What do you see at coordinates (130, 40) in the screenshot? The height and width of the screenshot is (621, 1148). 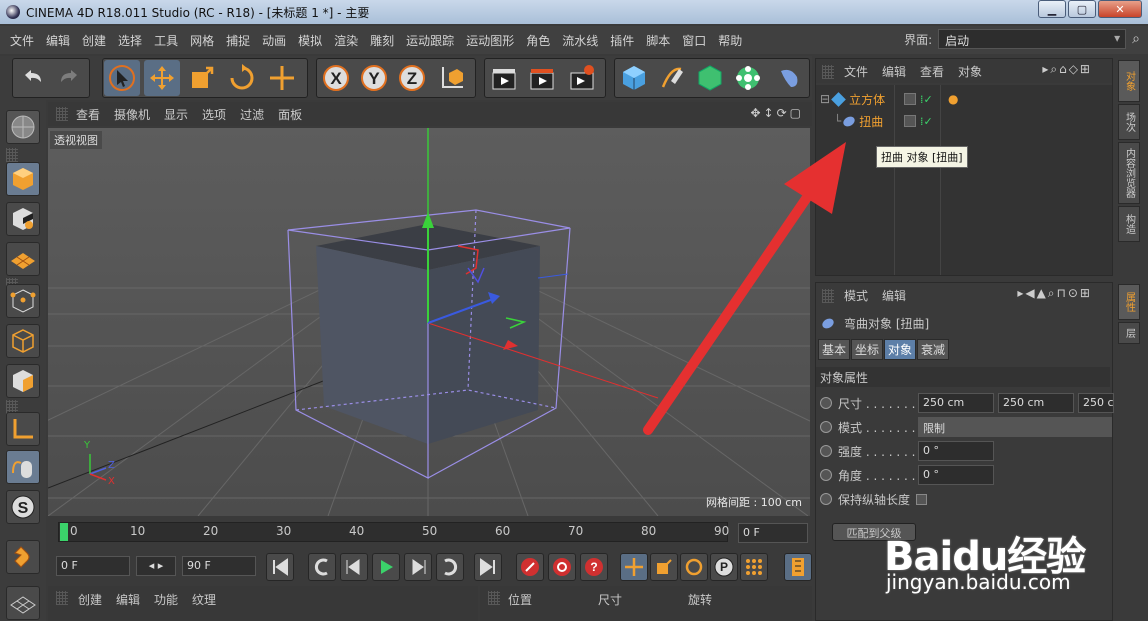 I see `menu-select: 选择` at bounding box center [130, 40].